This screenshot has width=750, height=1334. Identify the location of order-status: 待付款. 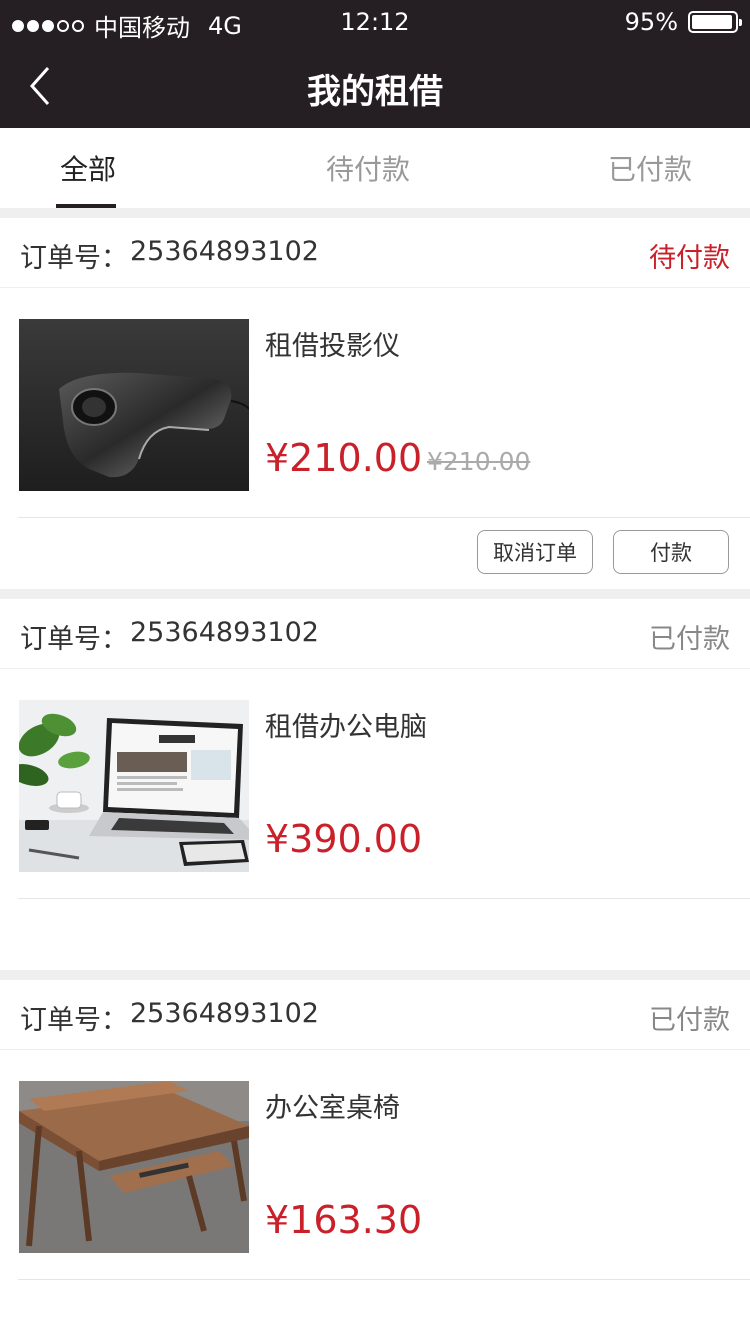
(689, 258).